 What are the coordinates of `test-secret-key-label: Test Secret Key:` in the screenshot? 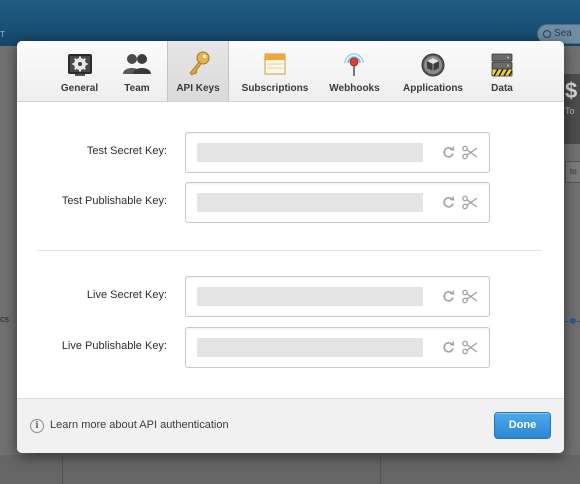 It's located at (126, 151).